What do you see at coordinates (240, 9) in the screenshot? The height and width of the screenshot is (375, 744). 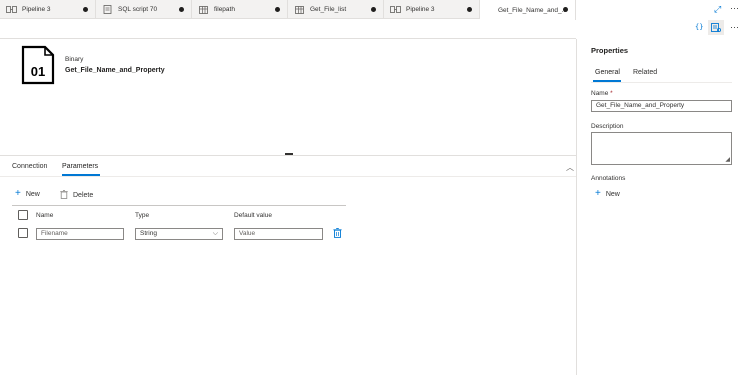 I see `tab-filepath: filepath` at bounding box center [240, 9].